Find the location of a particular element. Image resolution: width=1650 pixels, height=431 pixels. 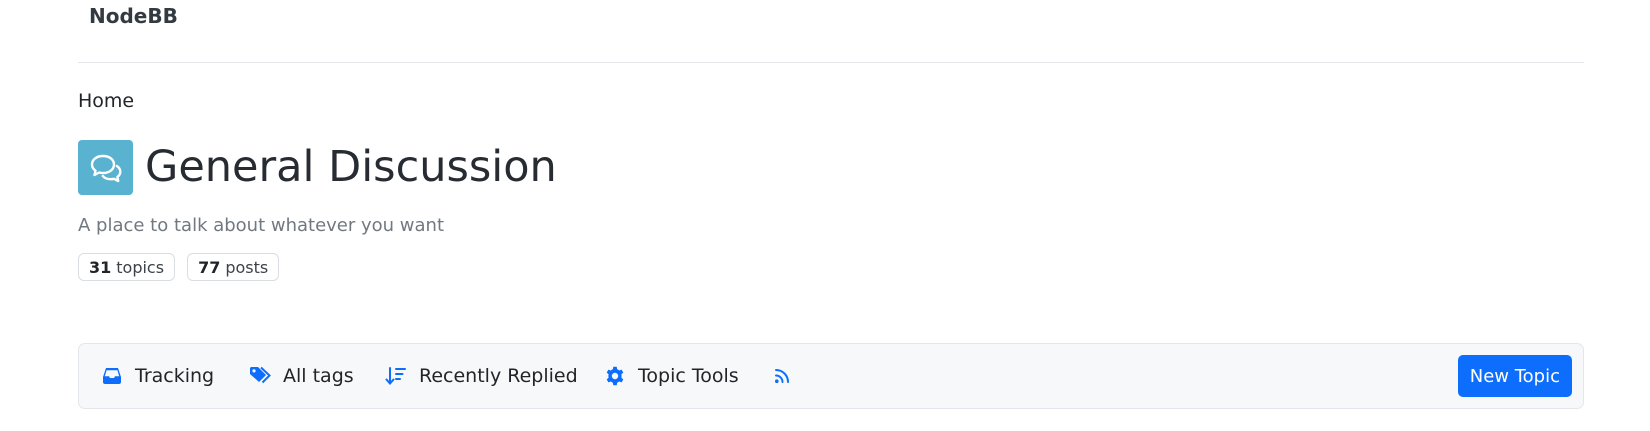

sort-descending-icon is located at coordinates (396, 376).